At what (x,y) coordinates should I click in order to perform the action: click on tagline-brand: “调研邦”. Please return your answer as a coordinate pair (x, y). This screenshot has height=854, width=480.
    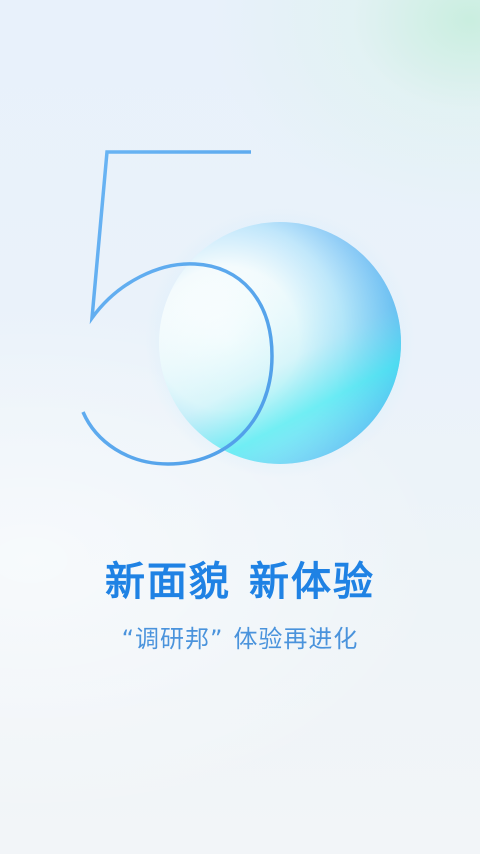
    Looking at the image, I should click on (172, 639).